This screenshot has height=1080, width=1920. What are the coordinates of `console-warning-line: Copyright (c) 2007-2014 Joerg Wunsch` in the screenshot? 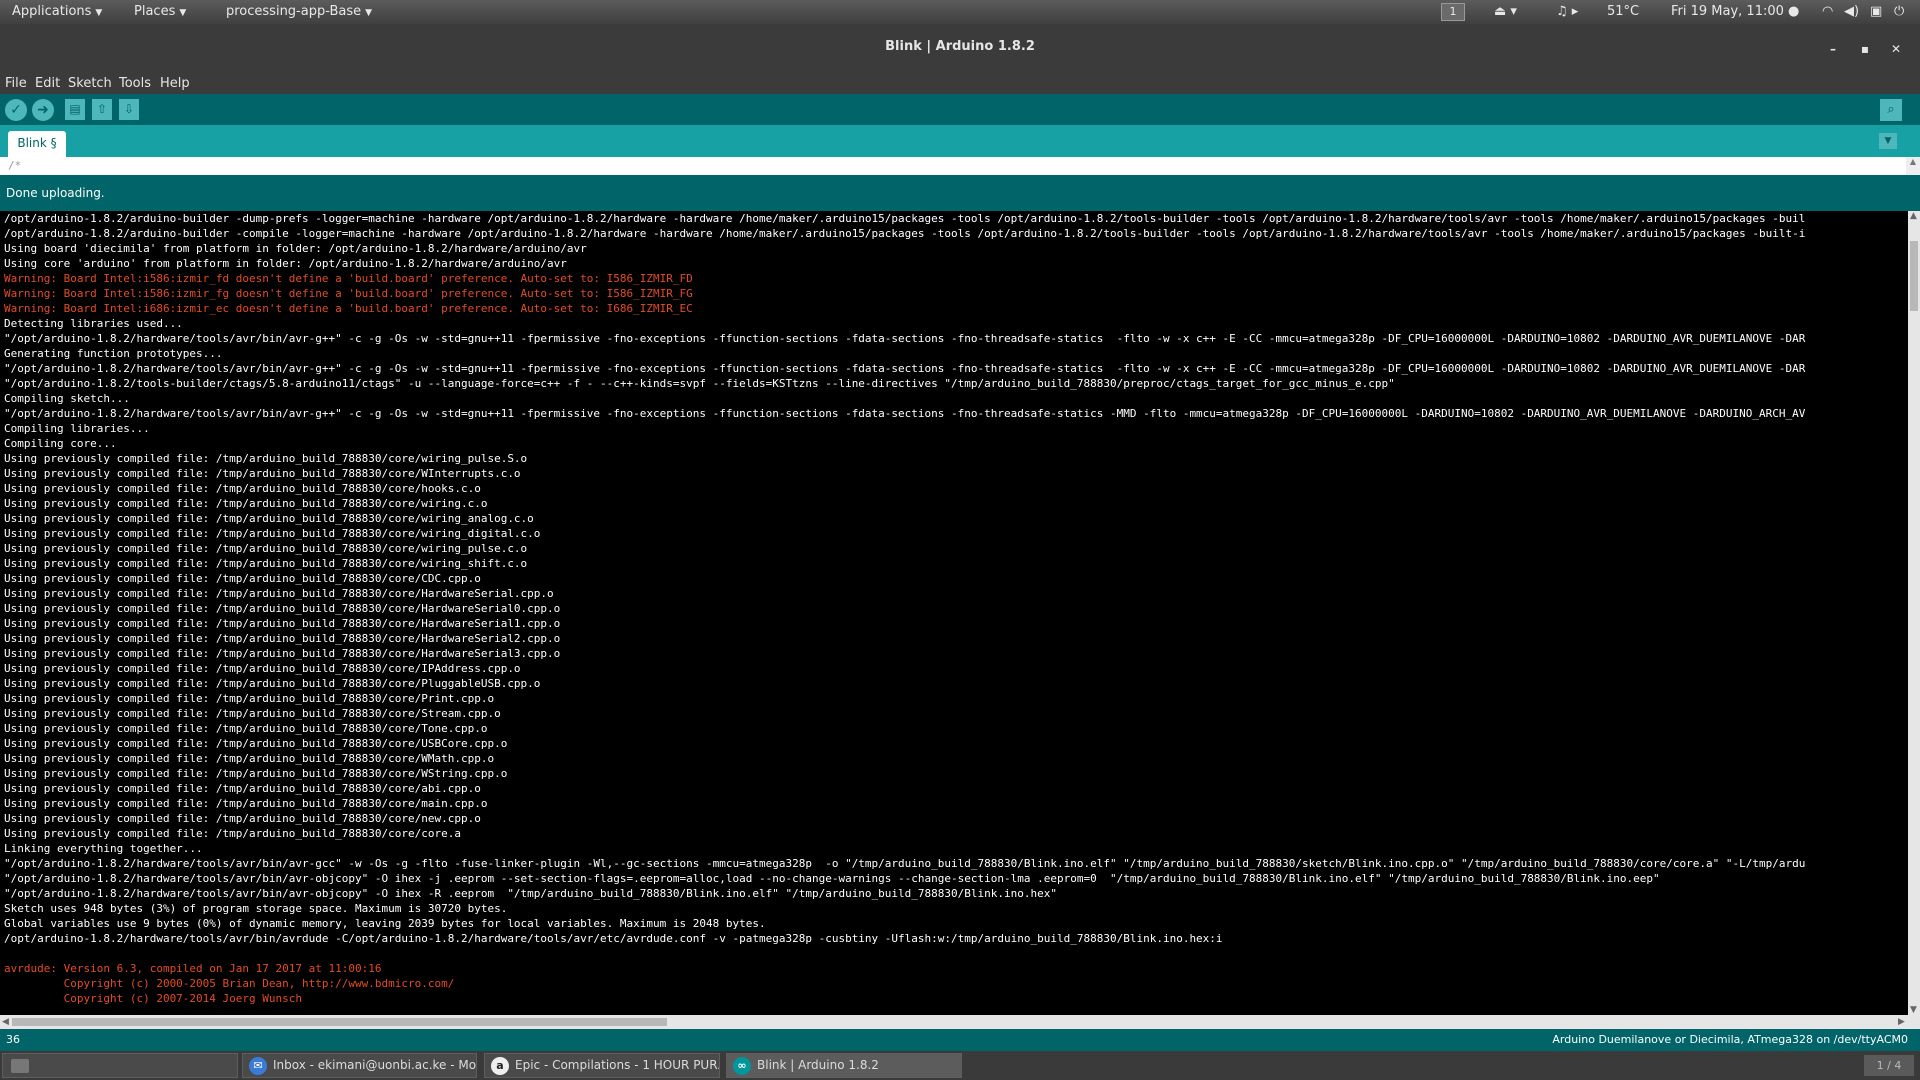 It's located at (153, 998).